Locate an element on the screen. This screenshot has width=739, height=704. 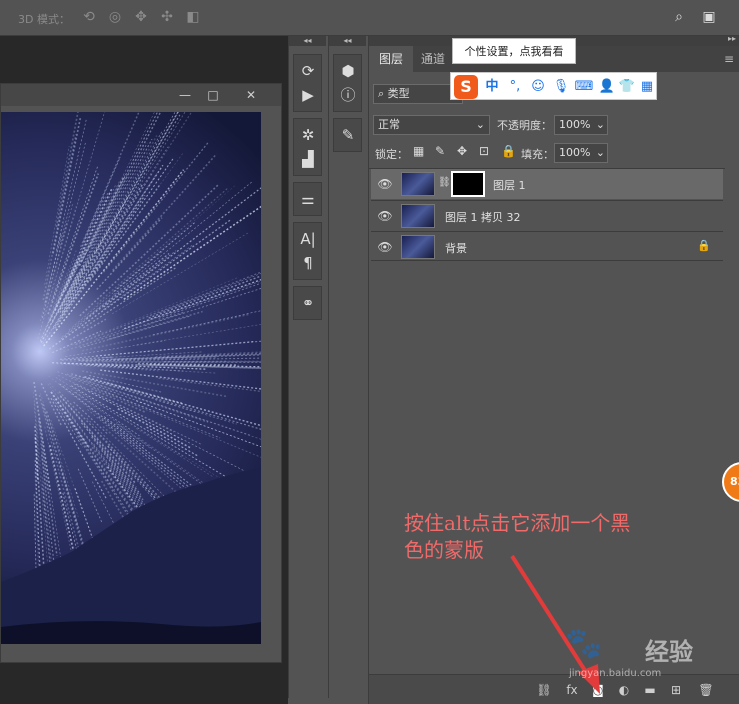
layer-row-layer1-copy32: 👁 图层 1 拷贝 32 is located at coordinates (547, 215).